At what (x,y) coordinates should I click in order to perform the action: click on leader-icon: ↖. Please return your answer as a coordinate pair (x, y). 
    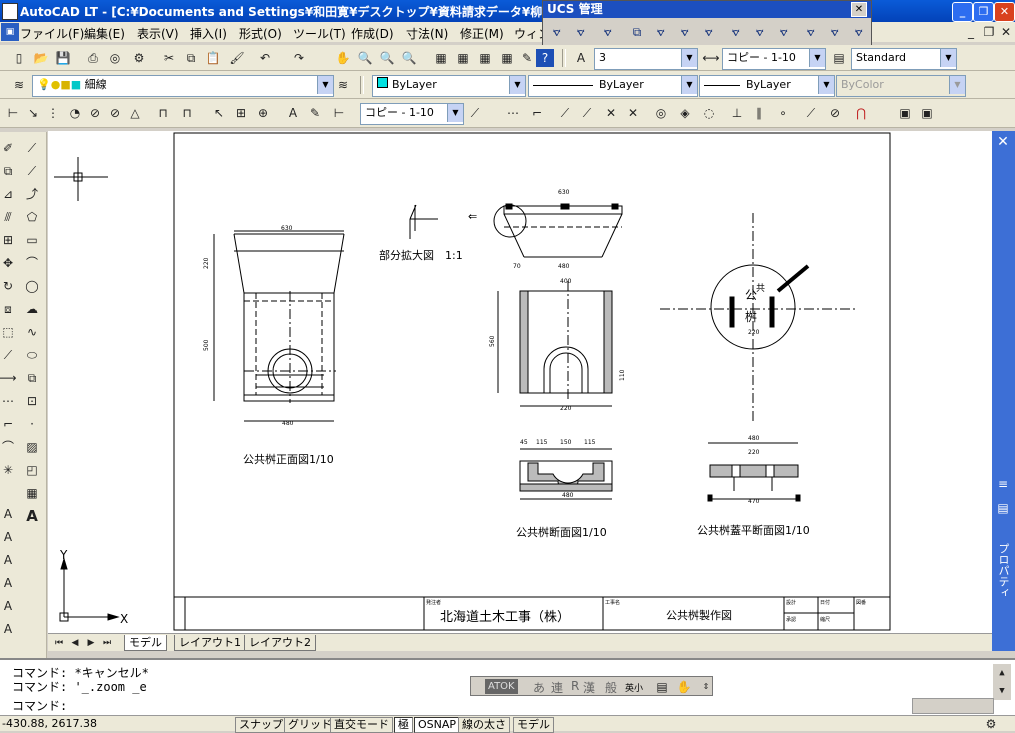
    Looking at the image, I should click on (219, 113).